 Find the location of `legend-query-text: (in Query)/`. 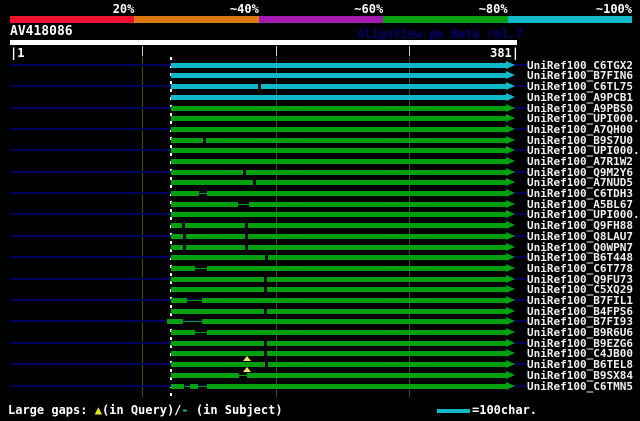

legend-query-text: (in Query)/ is located at coordinates (141, 410).